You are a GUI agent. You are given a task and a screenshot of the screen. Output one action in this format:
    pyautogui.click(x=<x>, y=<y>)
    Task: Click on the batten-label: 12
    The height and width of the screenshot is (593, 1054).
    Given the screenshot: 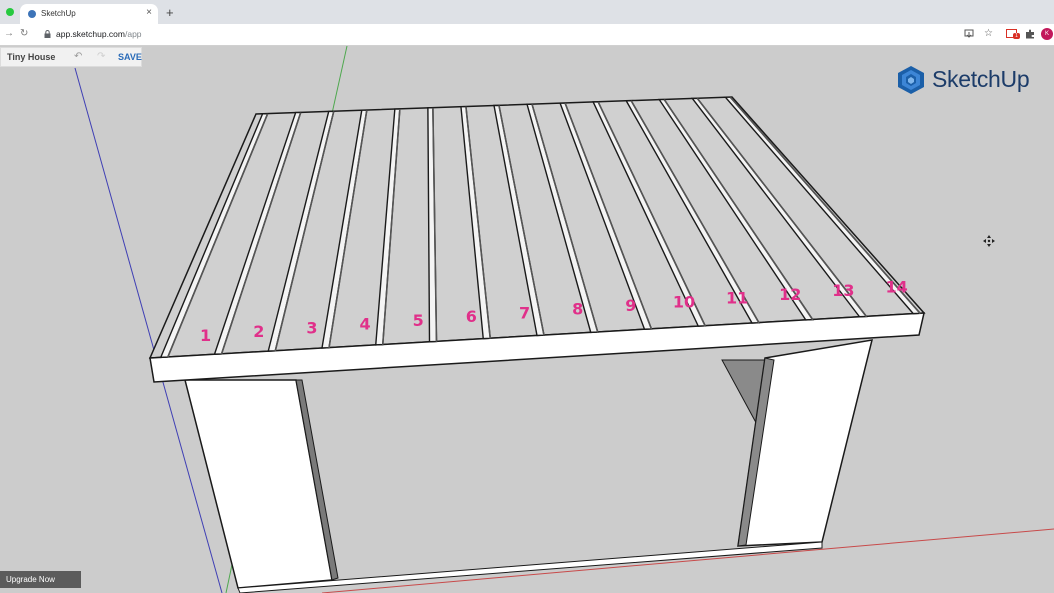 What is the action you would take?
    pyautogui.click(x=790, y=294)
    